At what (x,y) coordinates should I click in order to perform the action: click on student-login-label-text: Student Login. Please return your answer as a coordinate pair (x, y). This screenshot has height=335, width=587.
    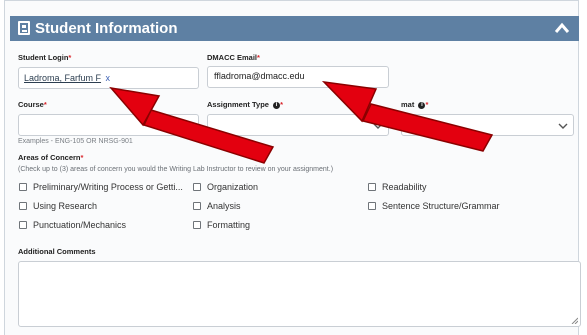
    Looking at the image, I should click on (43, 57).